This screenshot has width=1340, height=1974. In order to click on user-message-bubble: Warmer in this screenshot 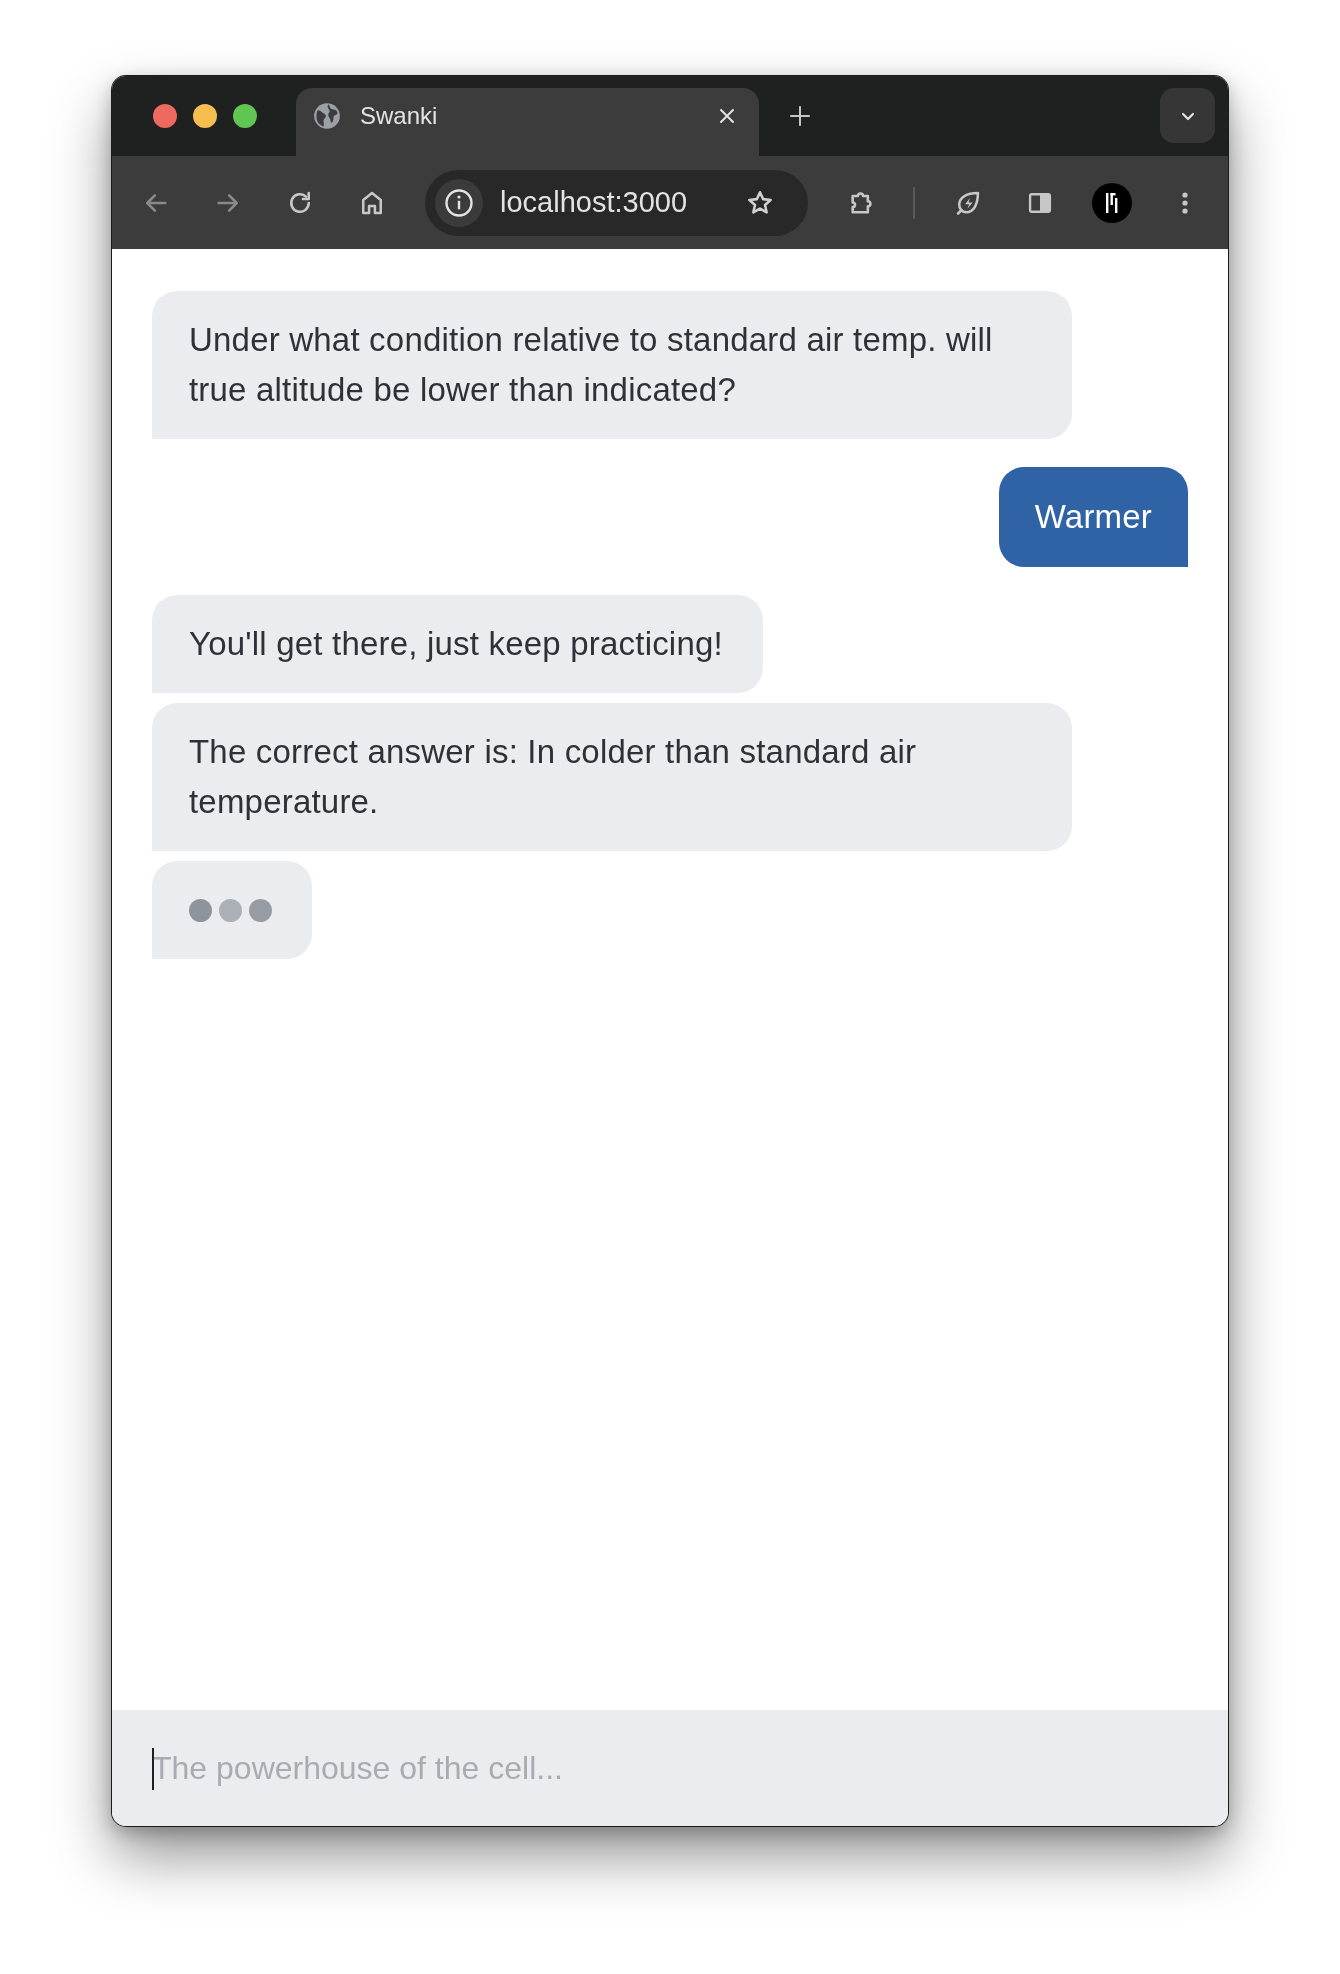, I will do `click(1093, 517)`.